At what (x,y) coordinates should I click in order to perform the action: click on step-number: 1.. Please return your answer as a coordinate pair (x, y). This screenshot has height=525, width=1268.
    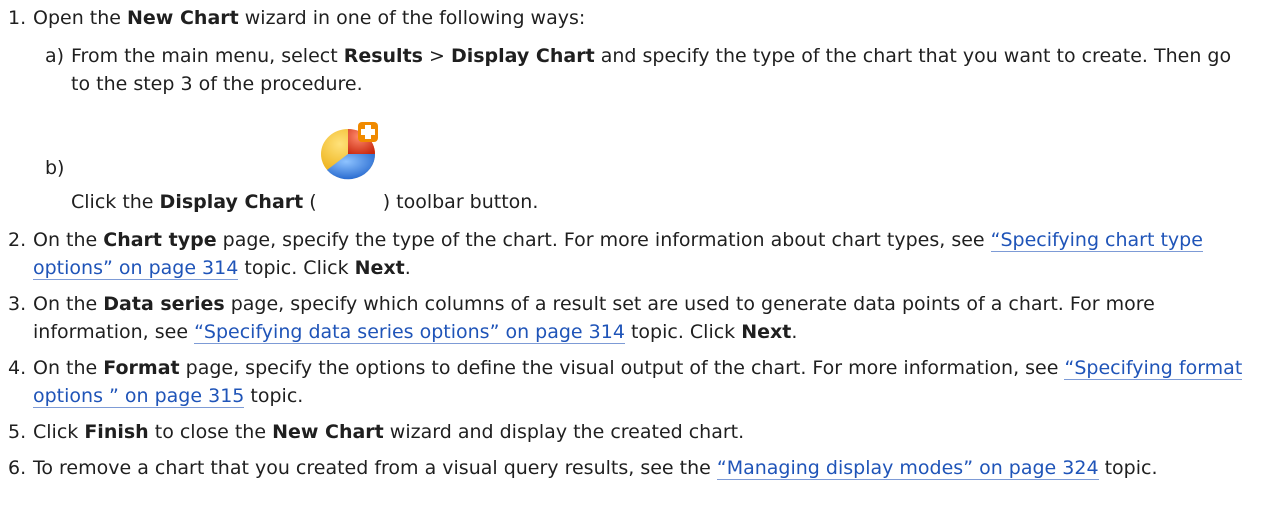
    Looking at the image, I should click on (17, 18).